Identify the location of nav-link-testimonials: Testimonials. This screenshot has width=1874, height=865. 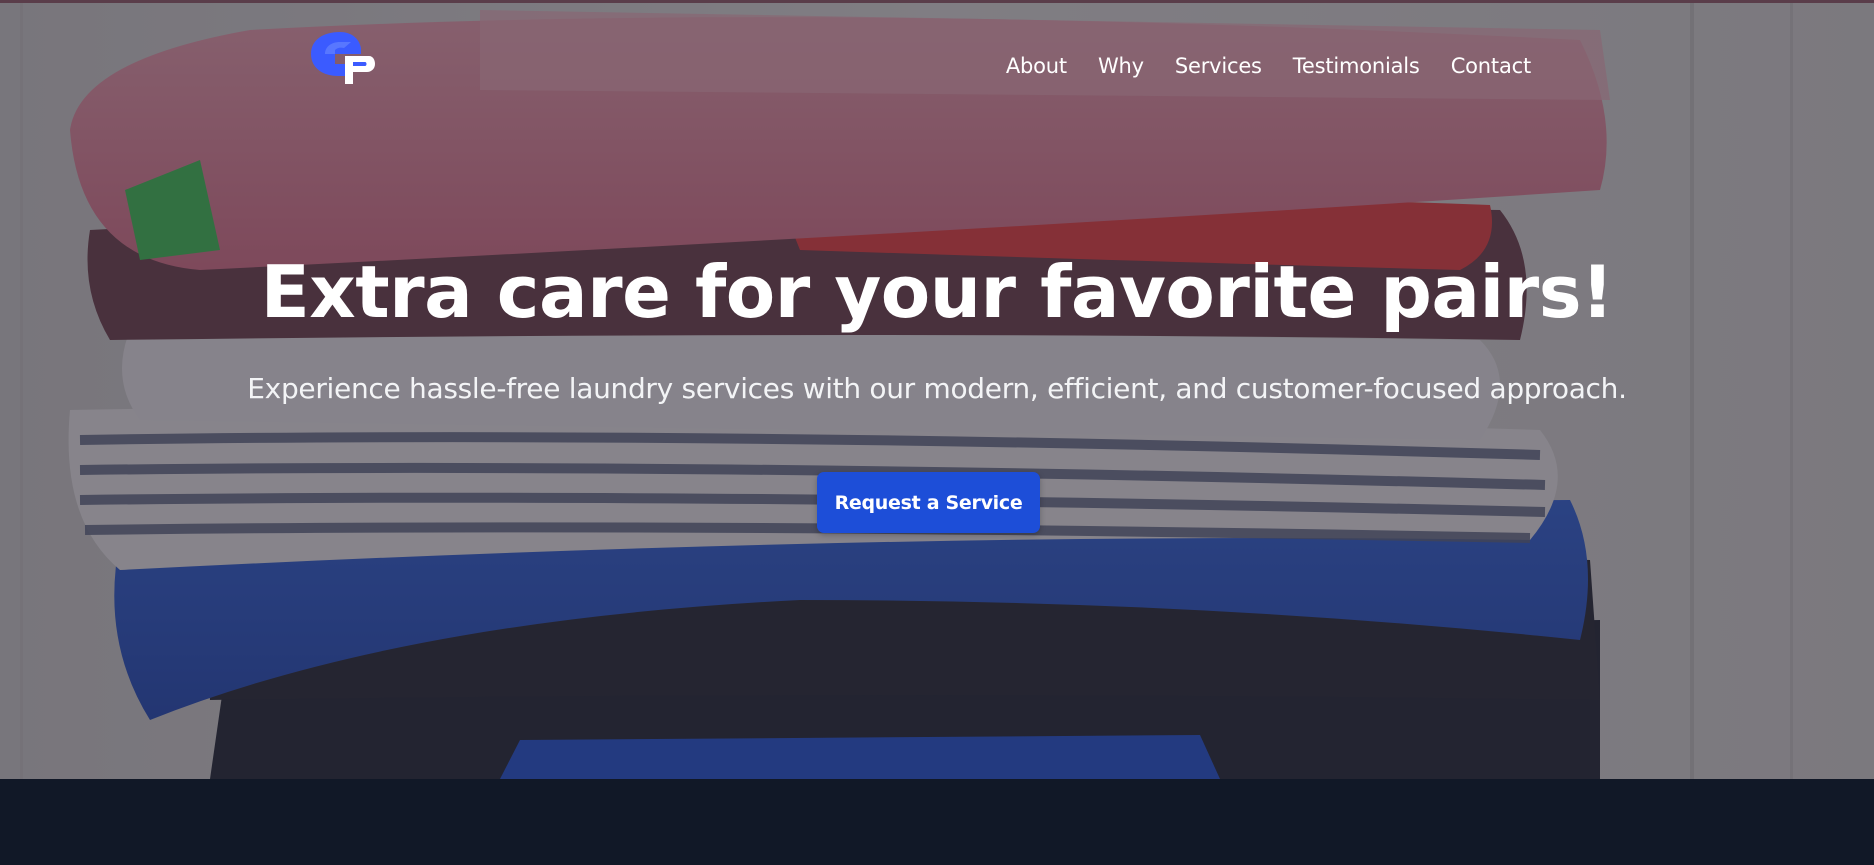
(1356, 66).